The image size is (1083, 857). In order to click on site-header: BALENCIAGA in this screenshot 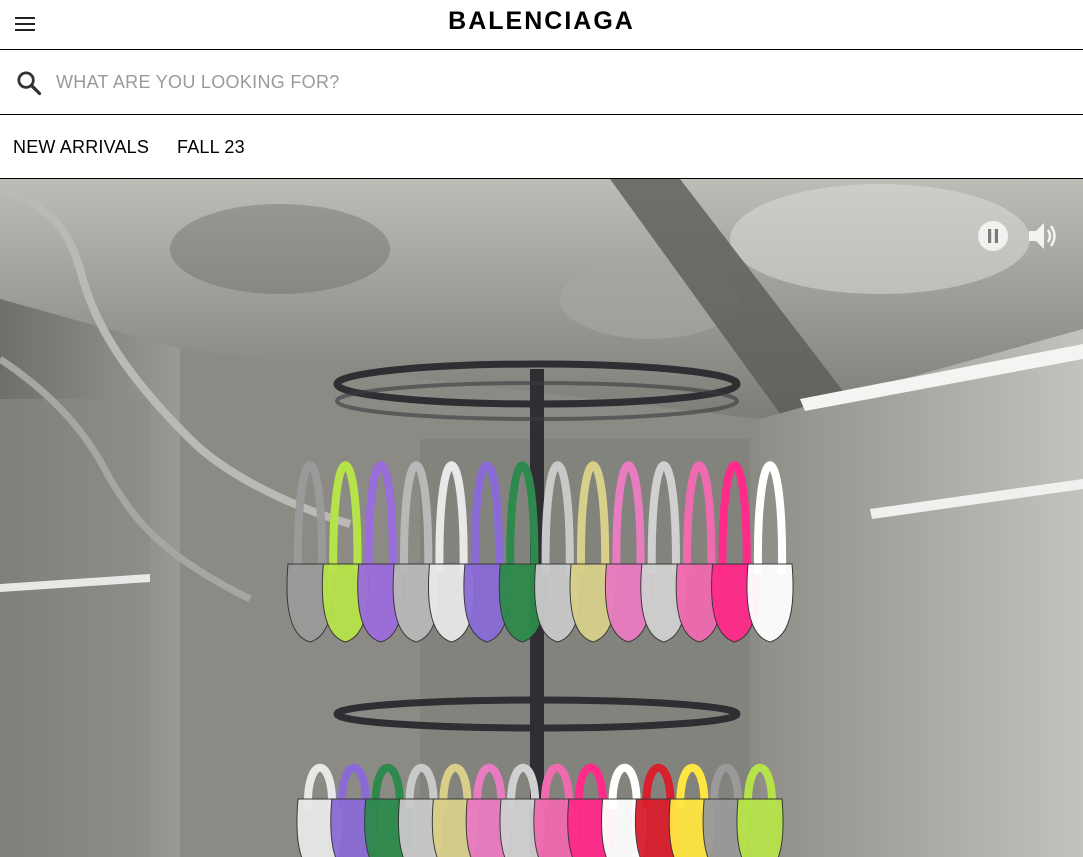, I will do `click(541, 25)`.